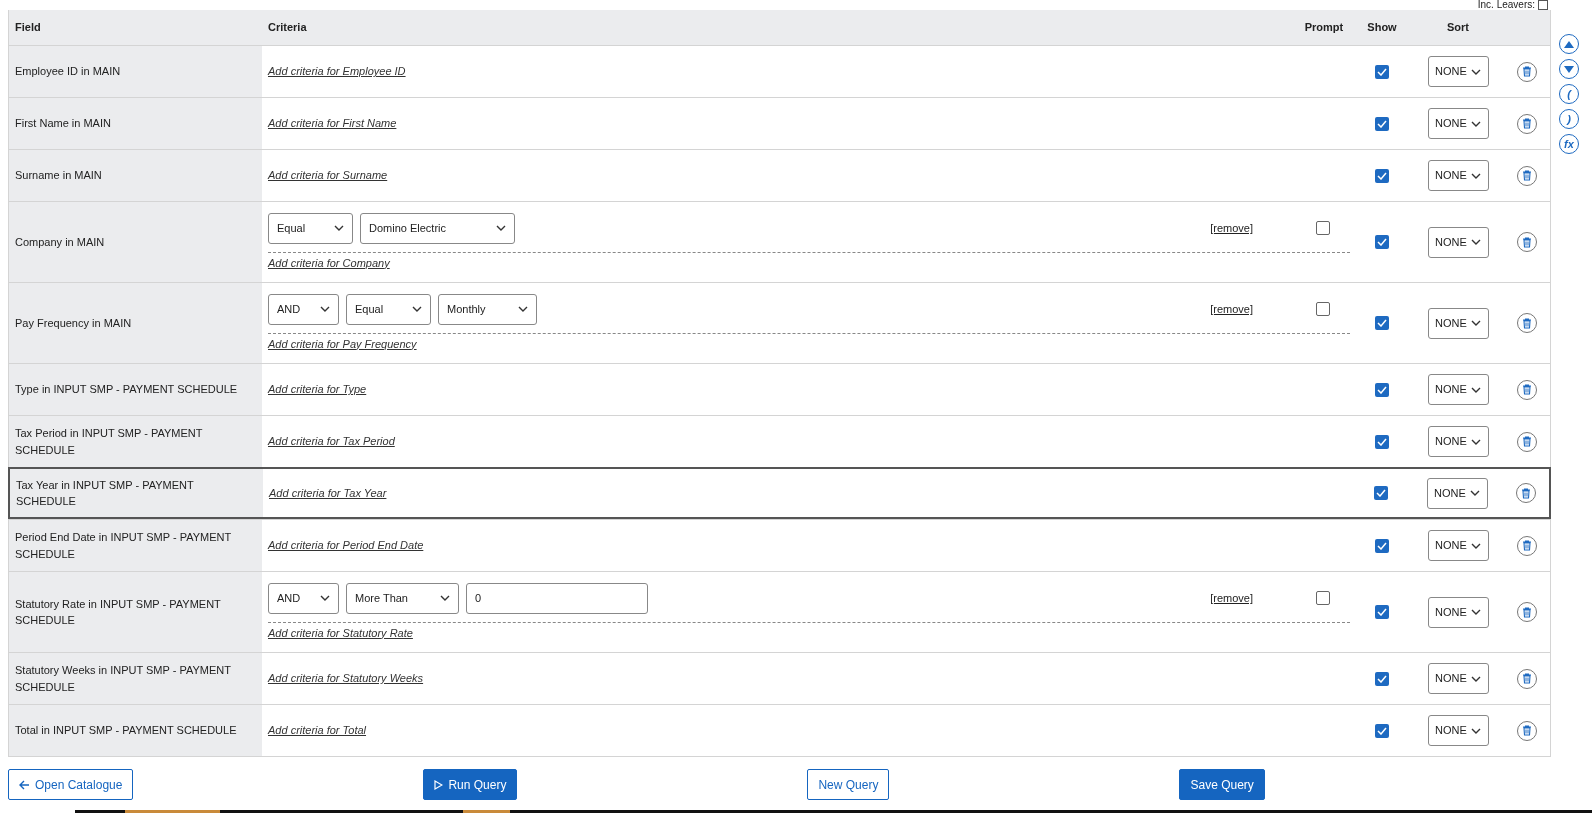 This screenshot has width=1592, height=830. I want to click on add-criteria-link: Add criteria for Company, so click(329, 263).